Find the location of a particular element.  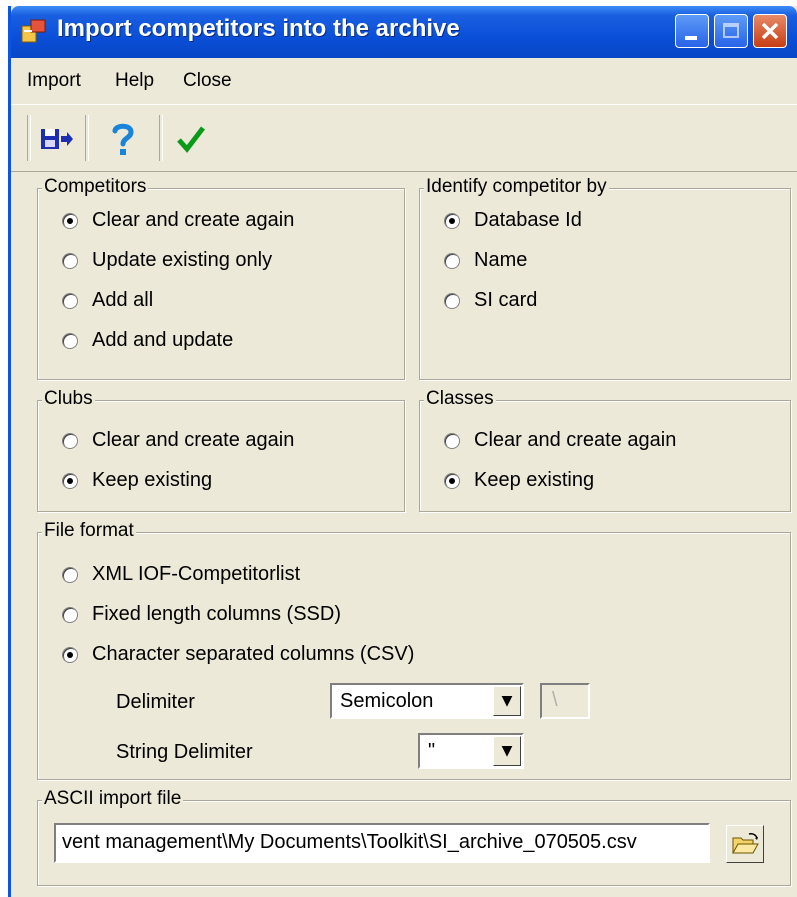

checkmark-icon is located at coordinates (191, 139).